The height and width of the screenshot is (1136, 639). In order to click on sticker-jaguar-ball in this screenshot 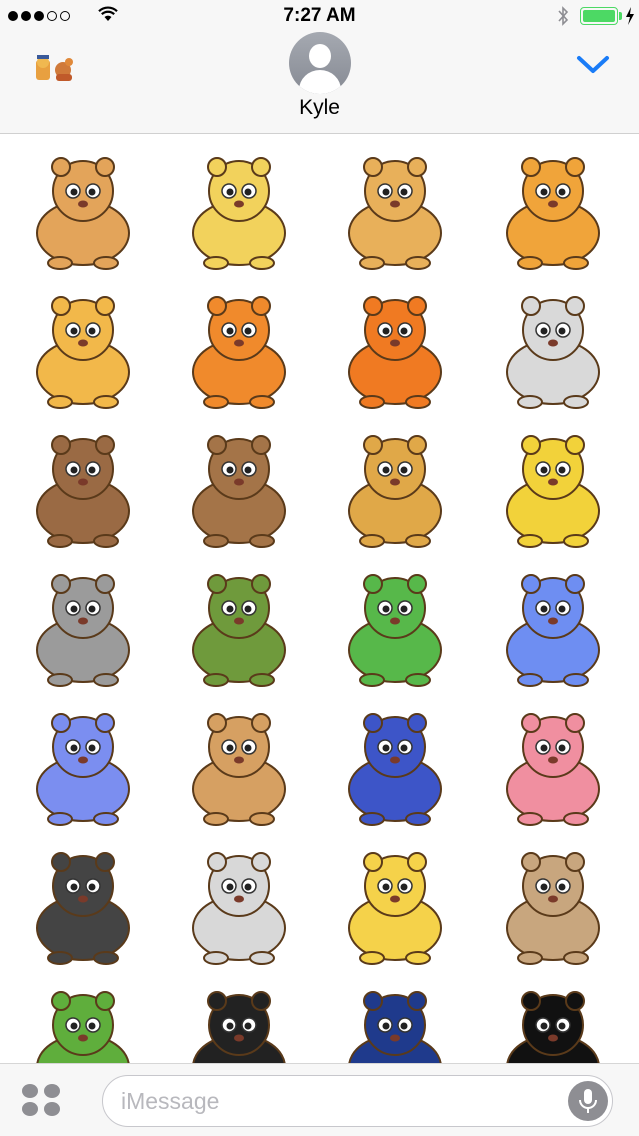, I will do `click(553, 210)`.